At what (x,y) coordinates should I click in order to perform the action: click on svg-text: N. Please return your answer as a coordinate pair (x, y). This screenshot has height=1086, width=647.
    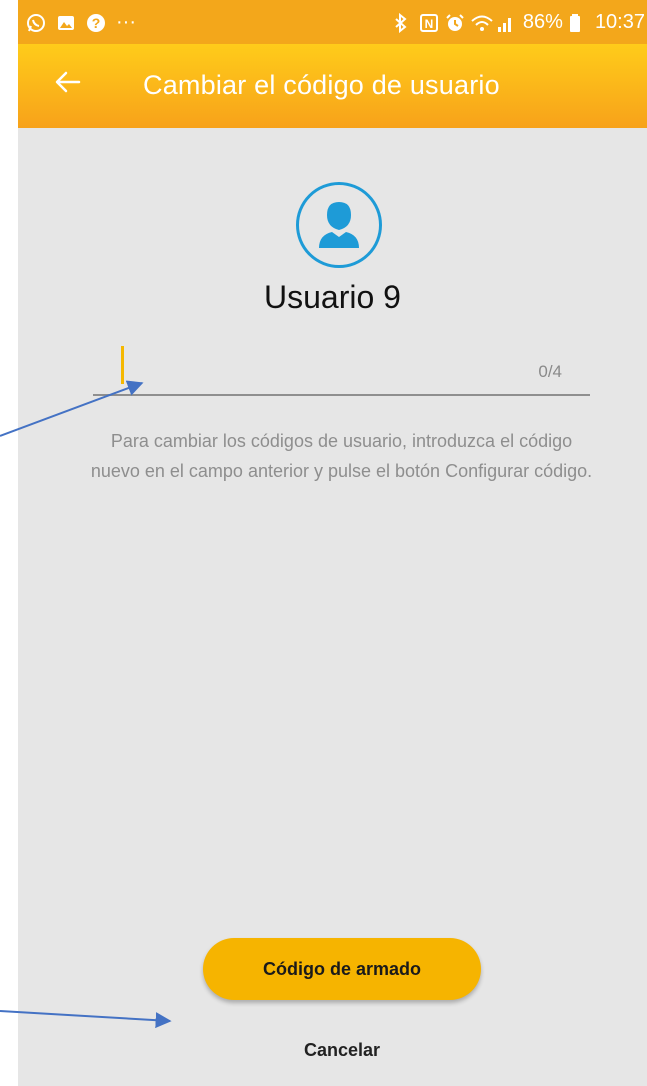
    Looking at the image, I should click on (429, 24).